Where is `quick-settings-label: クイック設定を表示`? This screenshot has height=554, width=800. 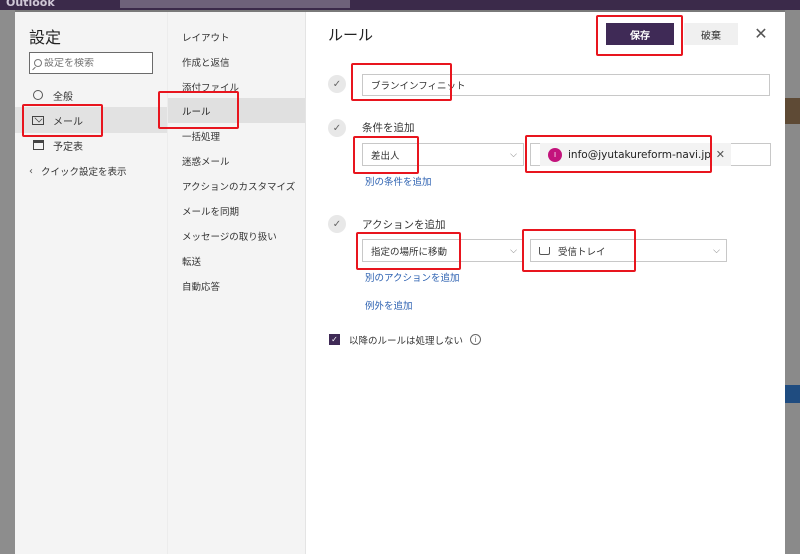 quick-settings-label: クイック設定を表示 is located at coordinates (84, 172).